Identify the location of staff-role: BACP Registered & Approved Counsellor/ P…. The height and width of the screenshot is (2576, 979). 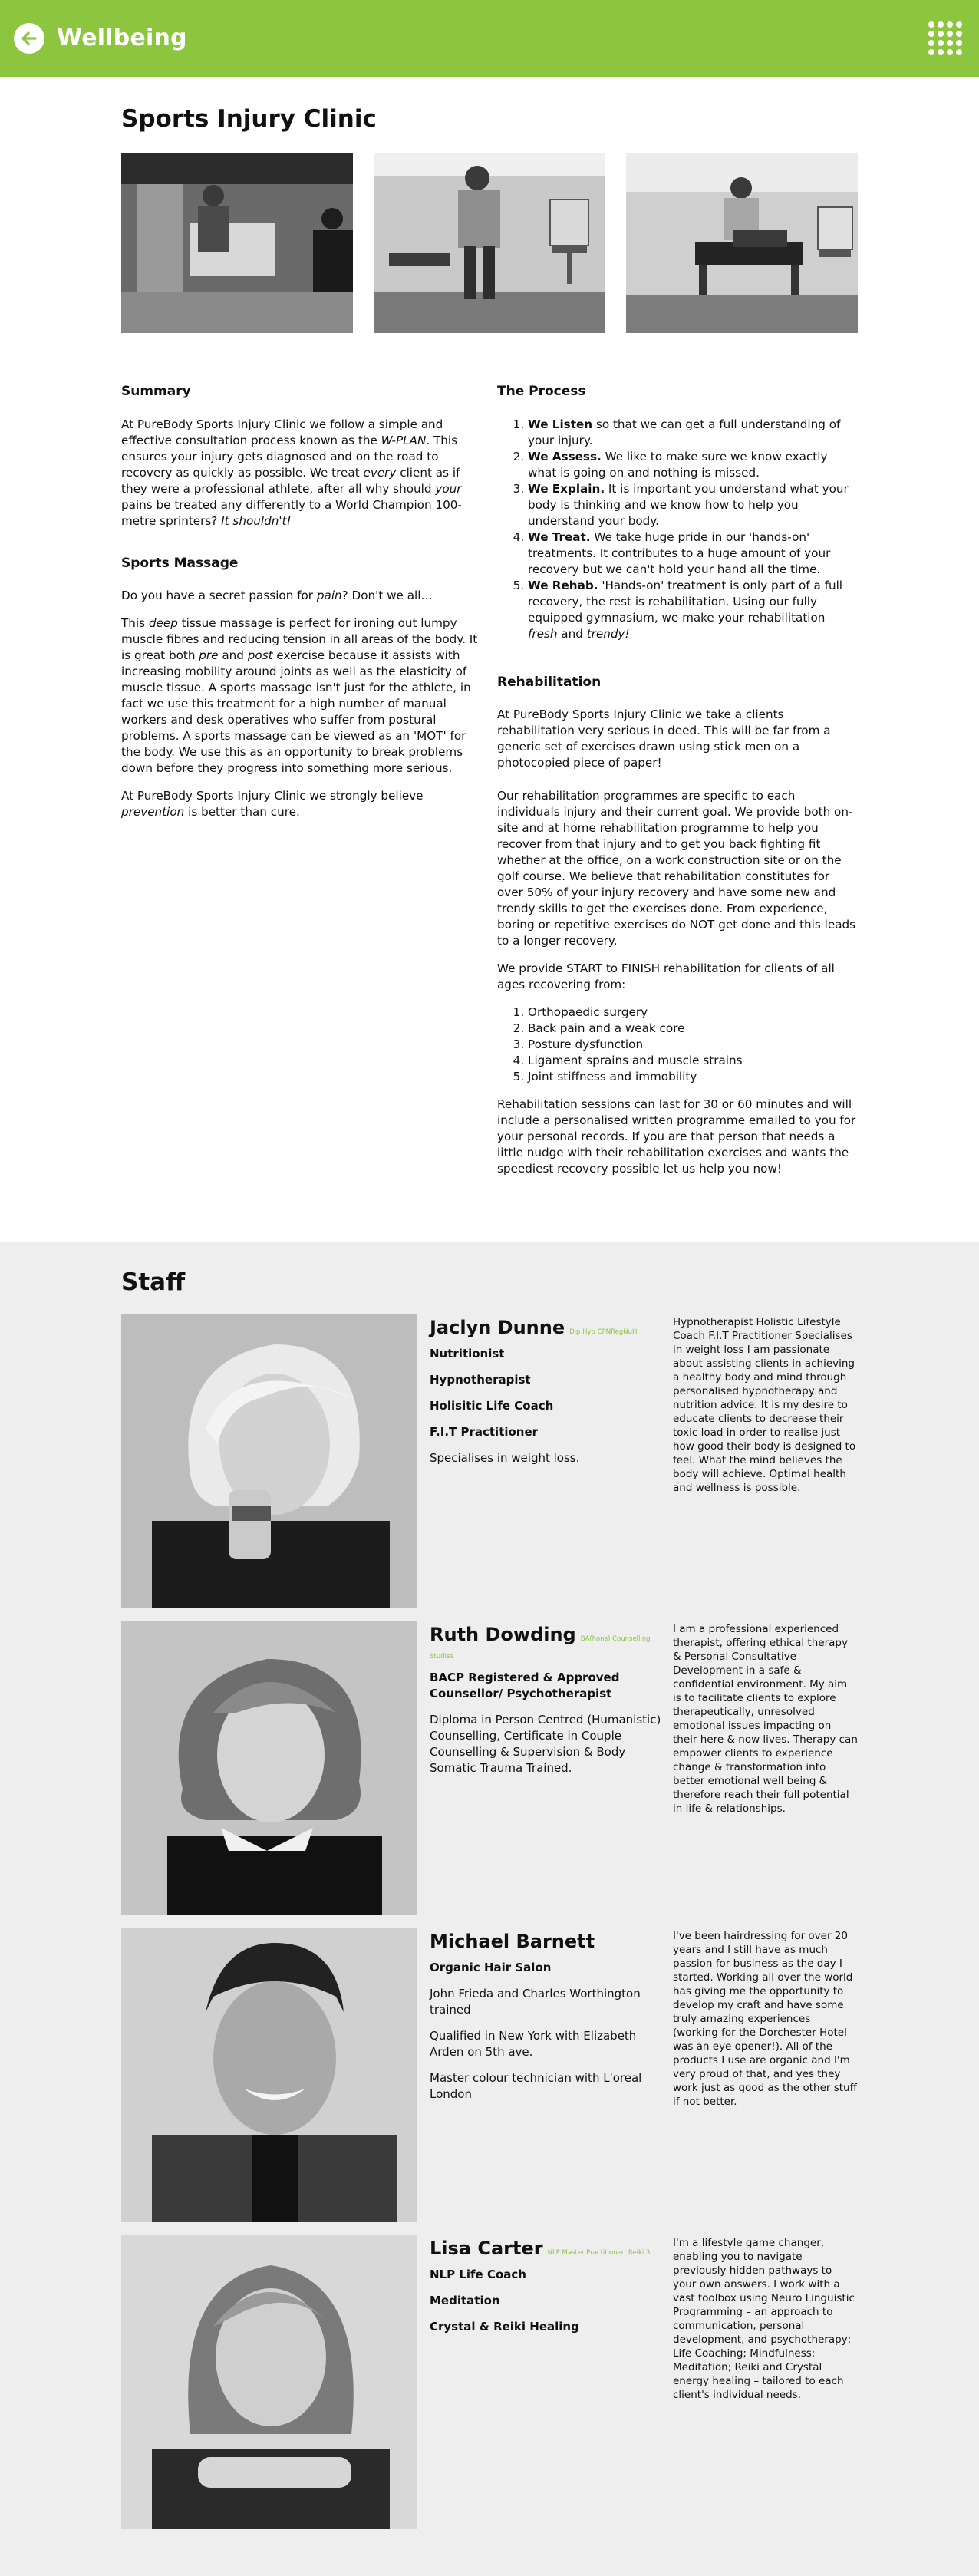
(525, 1685).